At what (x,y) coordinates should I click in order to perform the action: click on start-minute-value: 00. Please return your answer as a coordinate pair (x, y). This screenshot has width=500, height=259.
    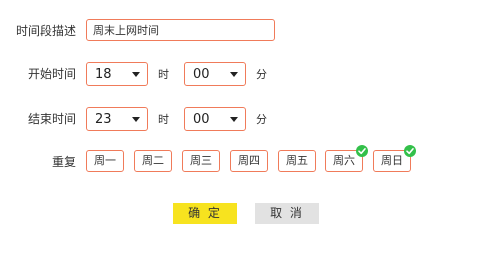
    Looking at the image, I should click on (201, 74).